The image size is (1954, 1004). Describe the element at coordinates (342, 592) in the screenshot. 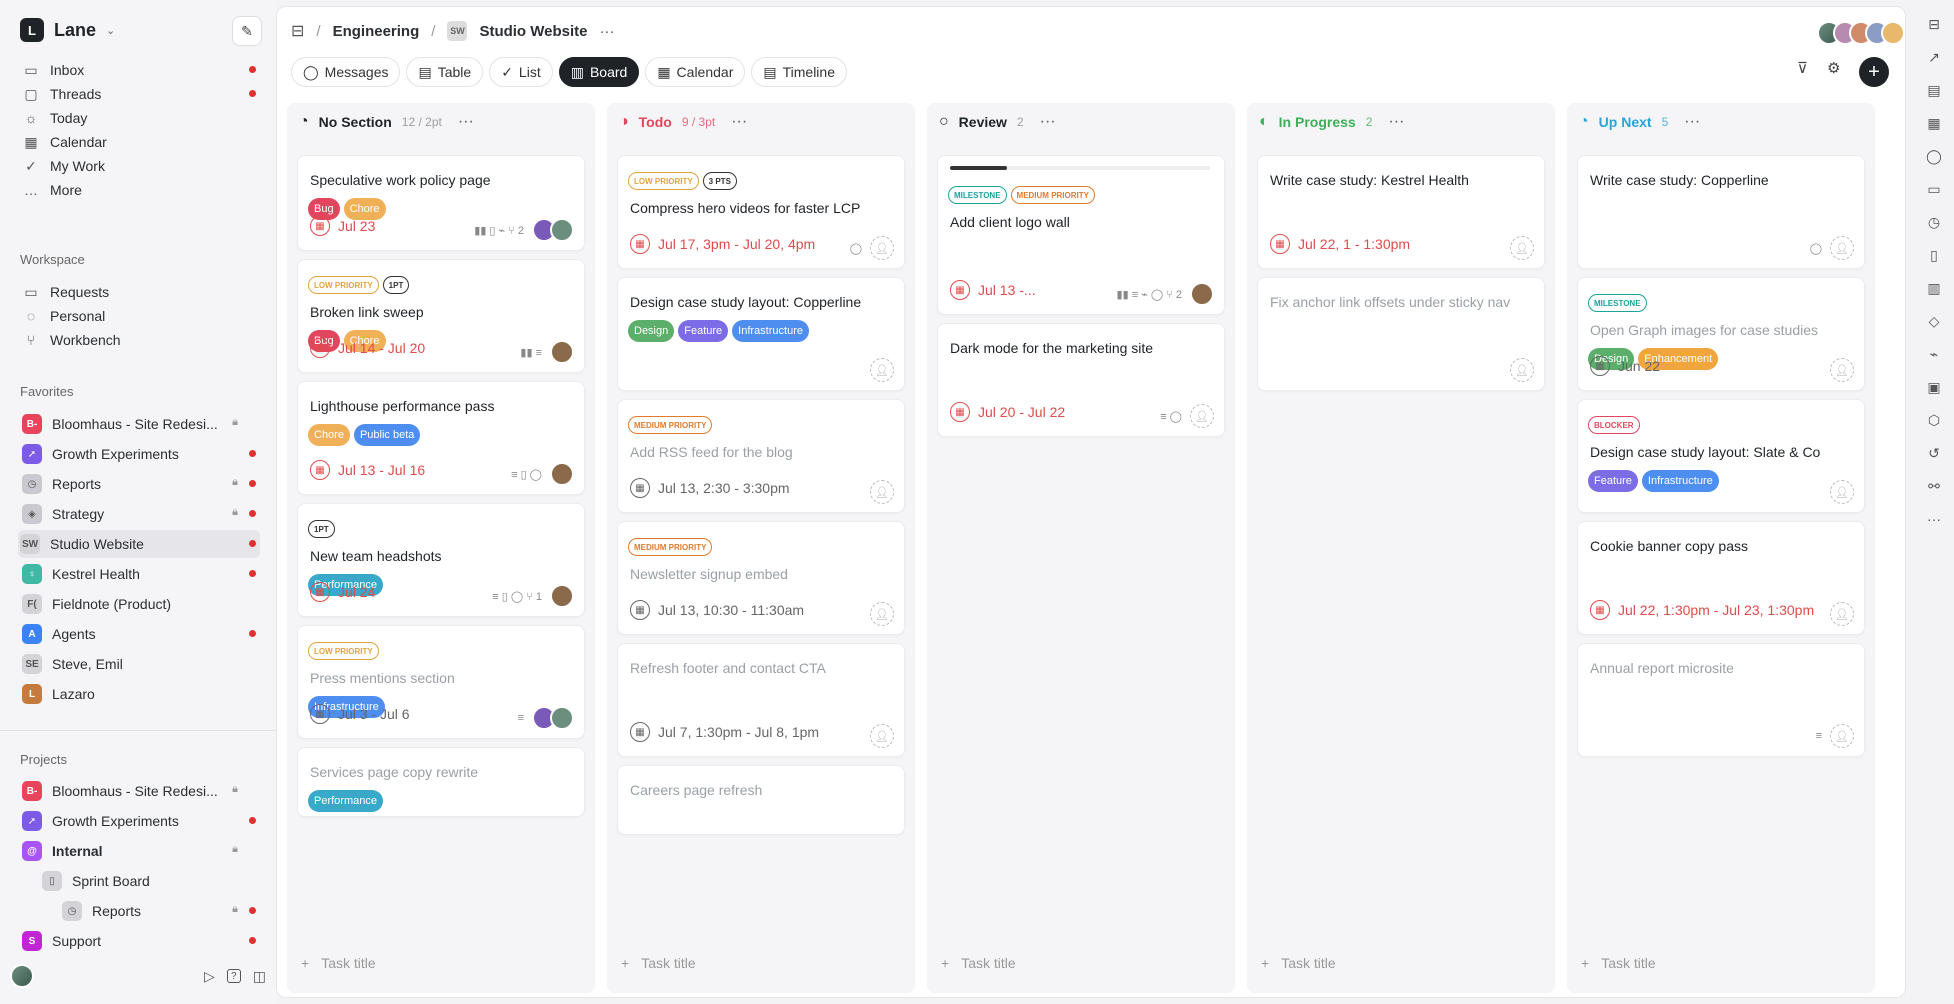

I see `due-date: ▦ Jul 24` at that location.